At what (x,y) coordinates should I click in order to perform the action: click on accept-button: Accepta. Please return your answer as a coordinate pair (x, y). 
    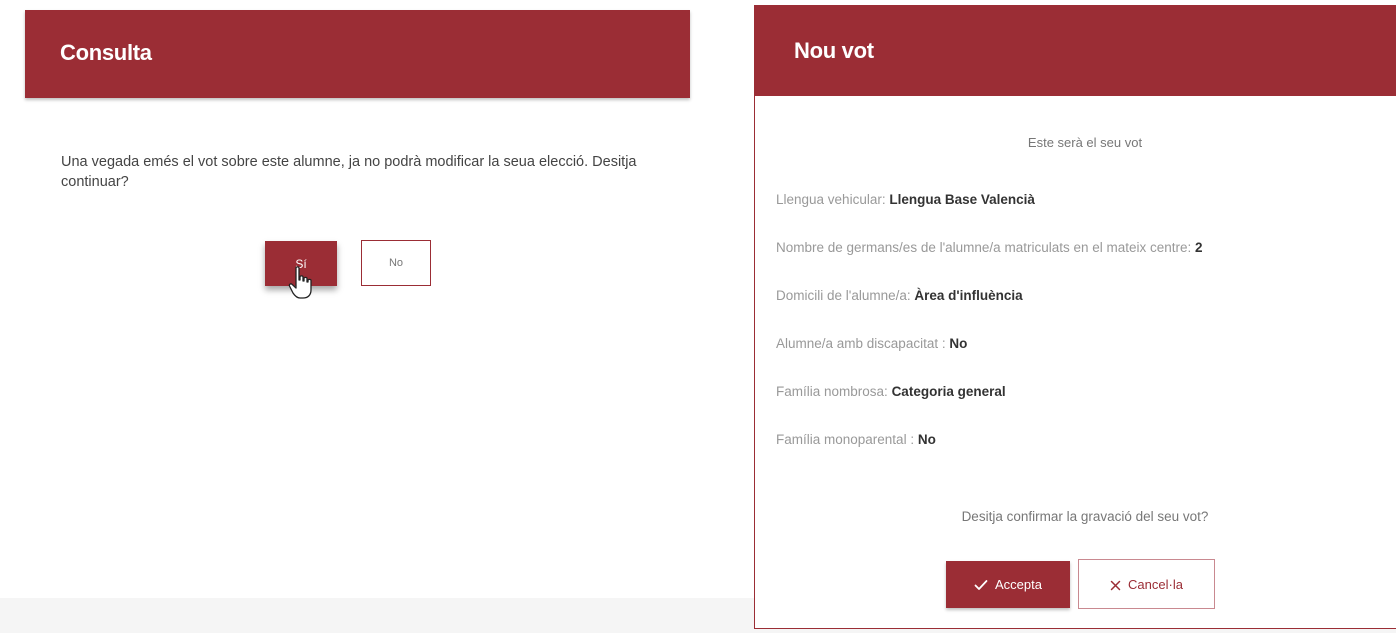
    Looking at the image, I should click on (1008, 584).